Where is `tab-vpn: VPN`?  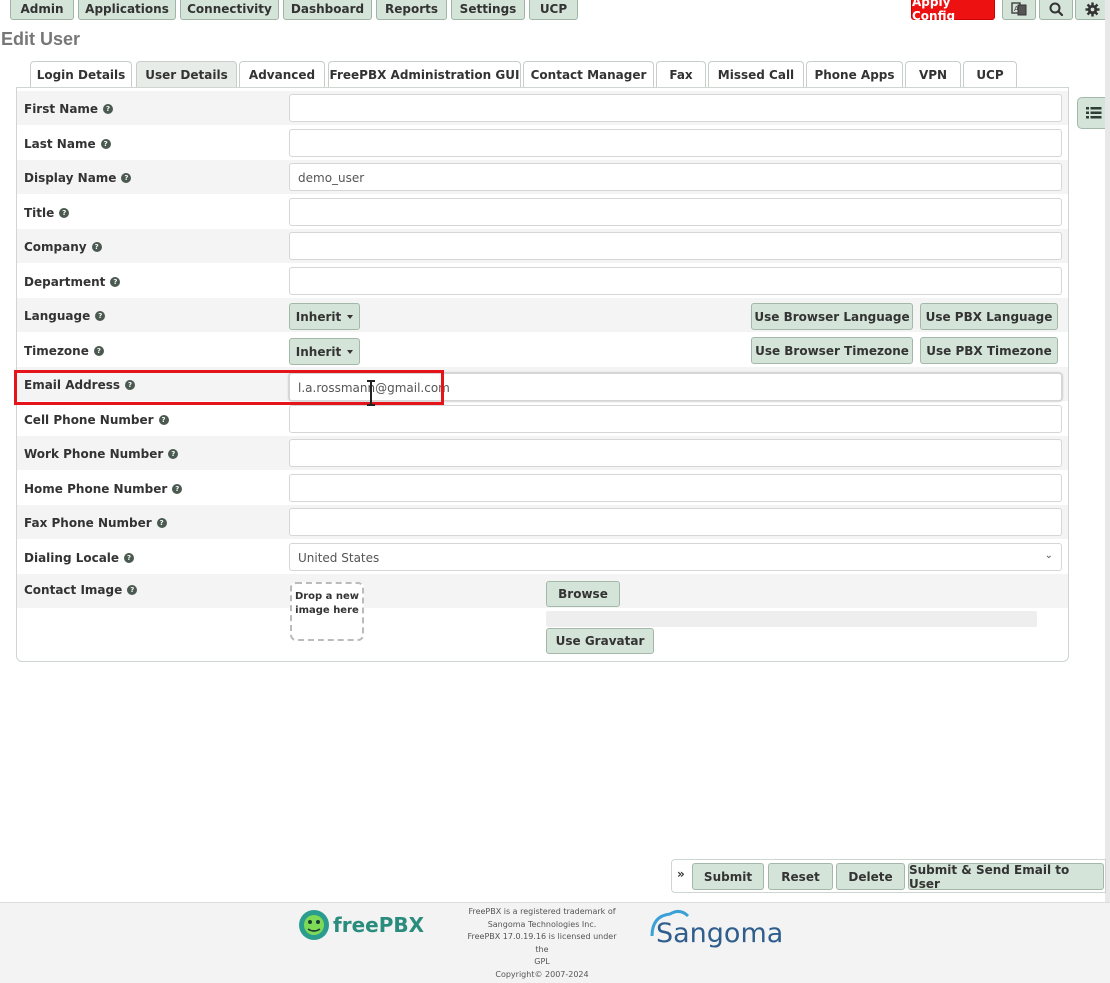
tab-vpn: VPN is located at coordinates (933, 74).